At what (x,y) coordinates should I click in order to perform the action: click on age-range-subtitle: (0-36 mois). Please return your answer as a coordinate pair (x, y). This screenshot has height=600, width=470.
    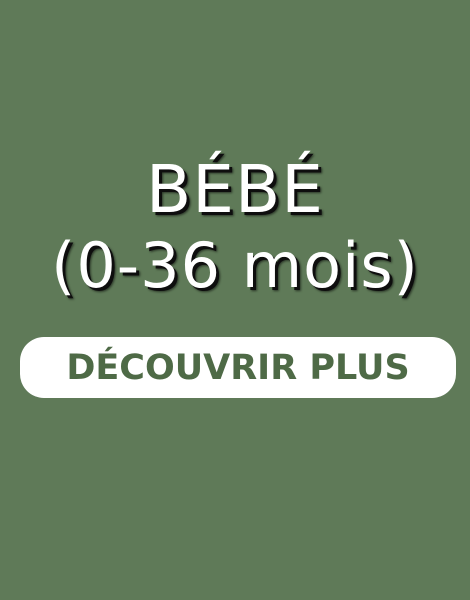
    Looking at the image, I should click on (235, 265).